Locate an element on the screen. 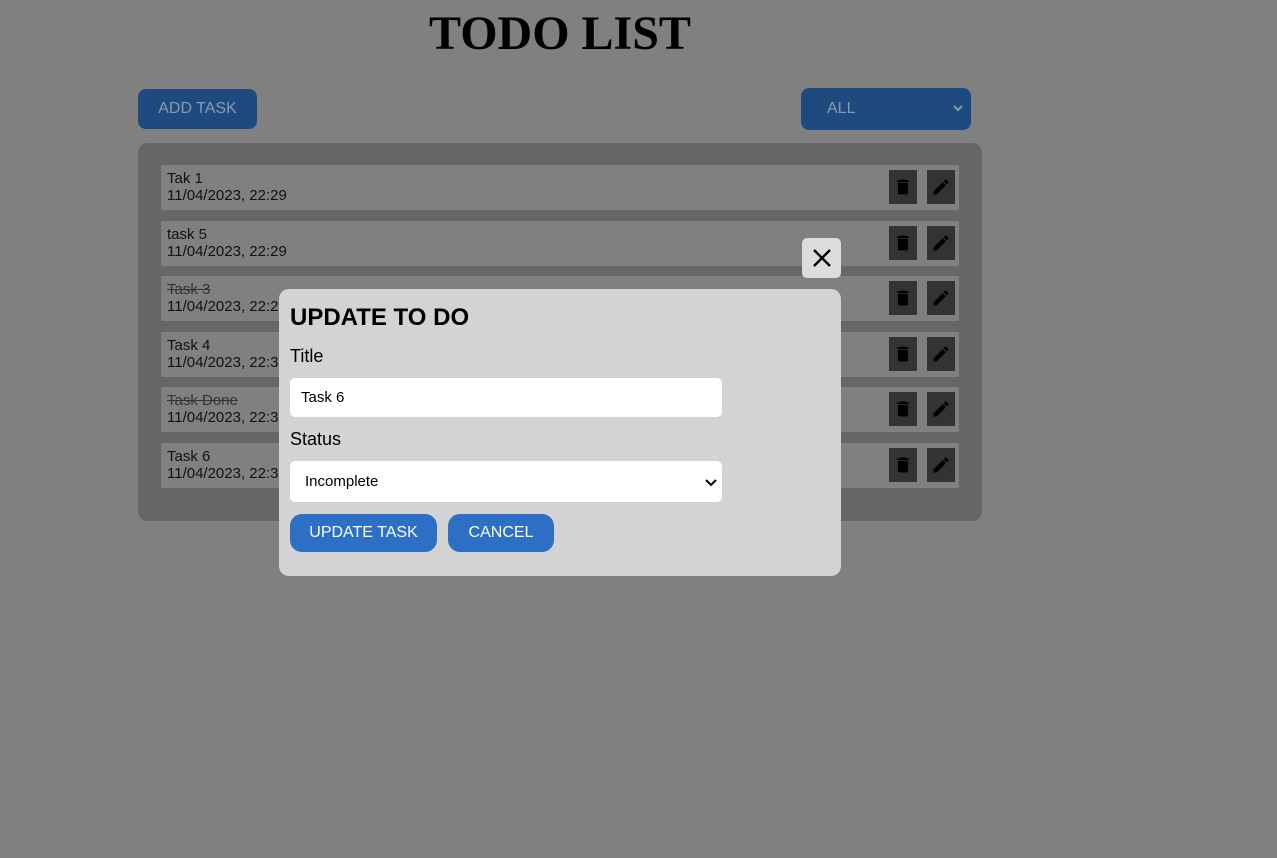  add-task-button: ADD TASK is located at coordinates (197, 109).